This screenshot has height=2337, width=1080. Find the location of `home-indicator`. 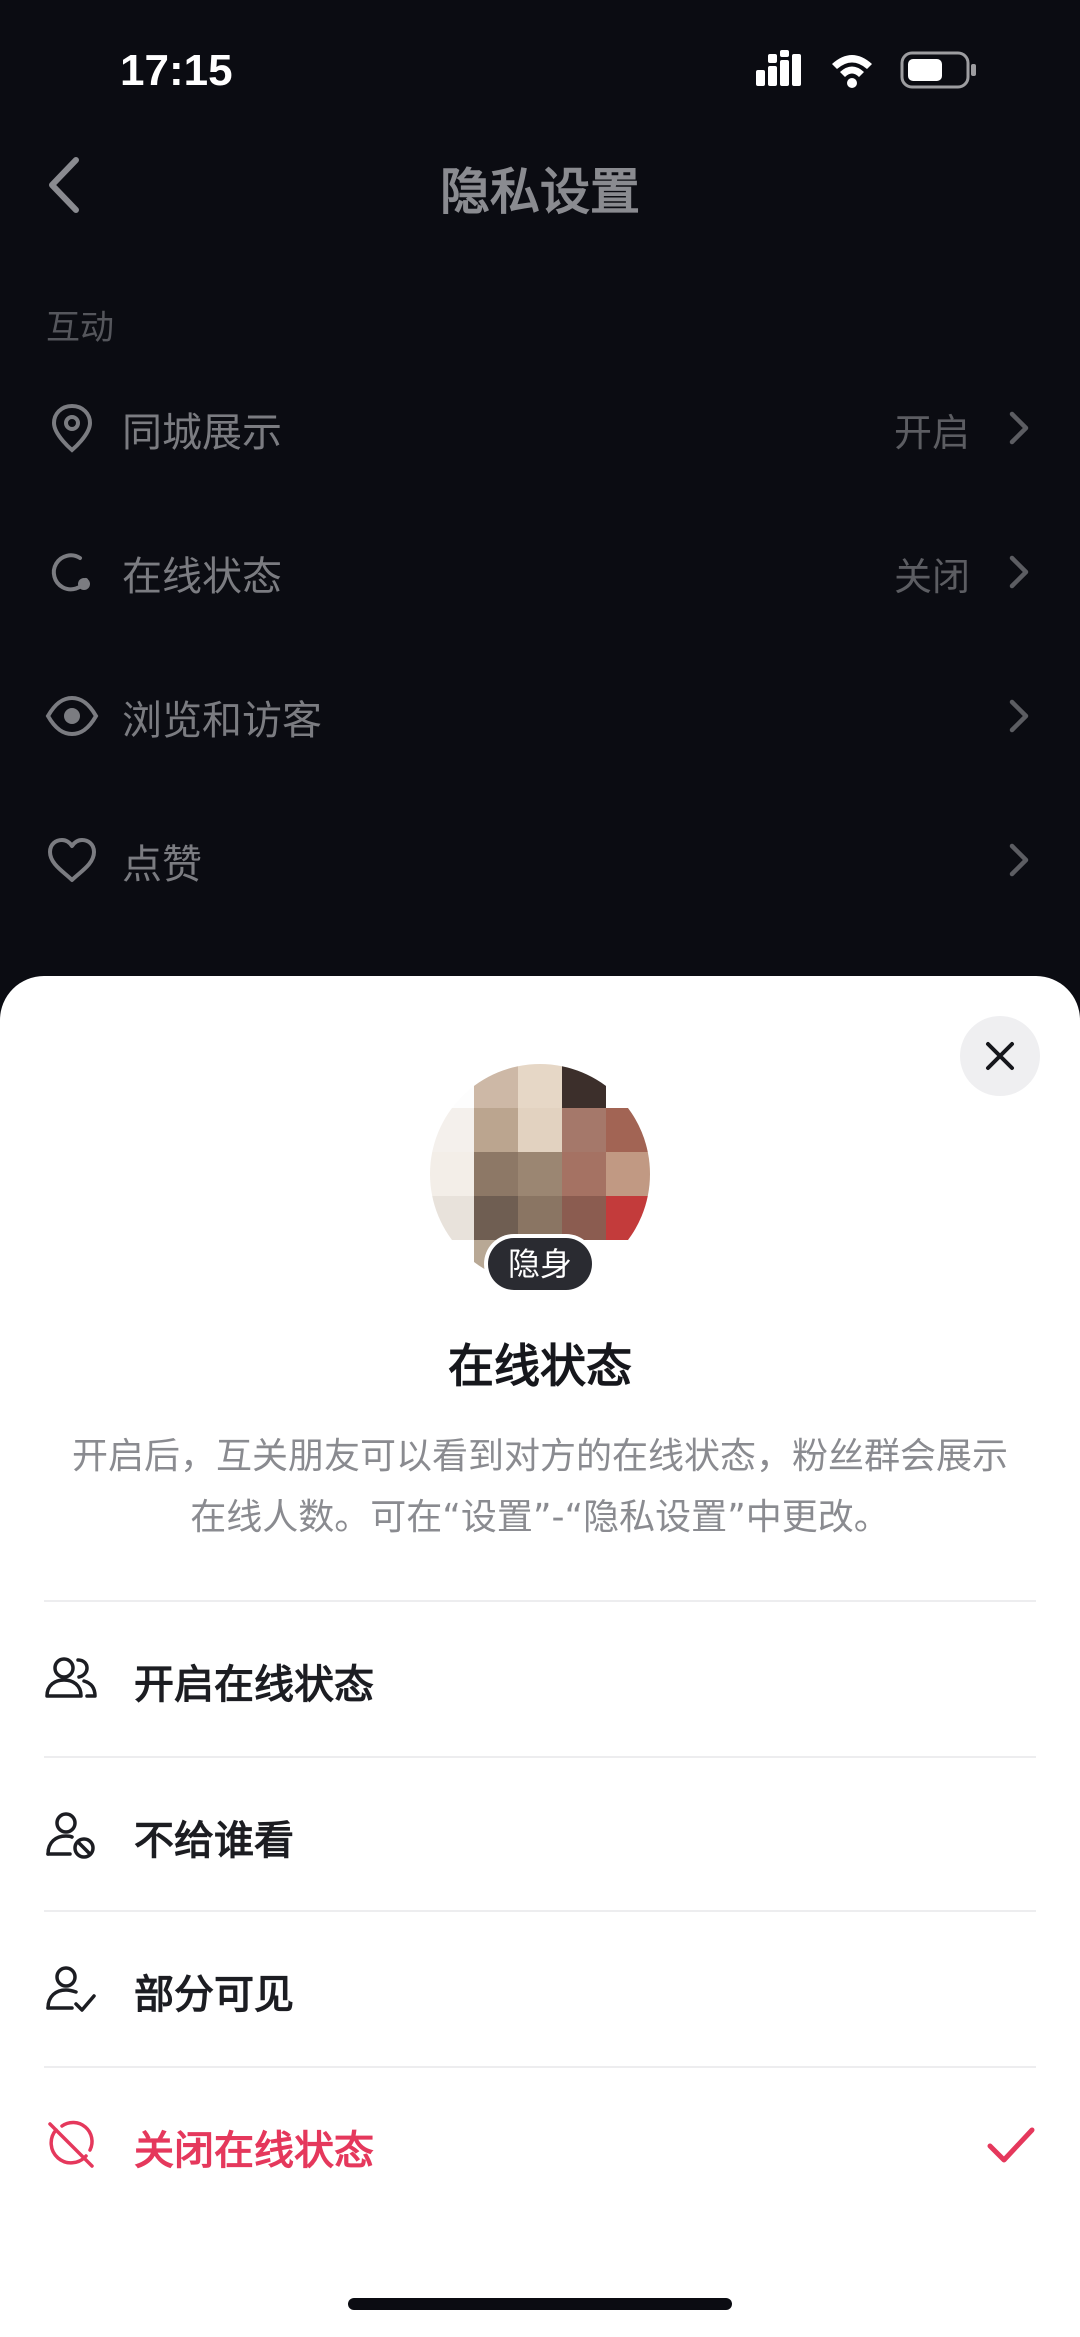

home-indicator is located at coordinates (540, 2304).